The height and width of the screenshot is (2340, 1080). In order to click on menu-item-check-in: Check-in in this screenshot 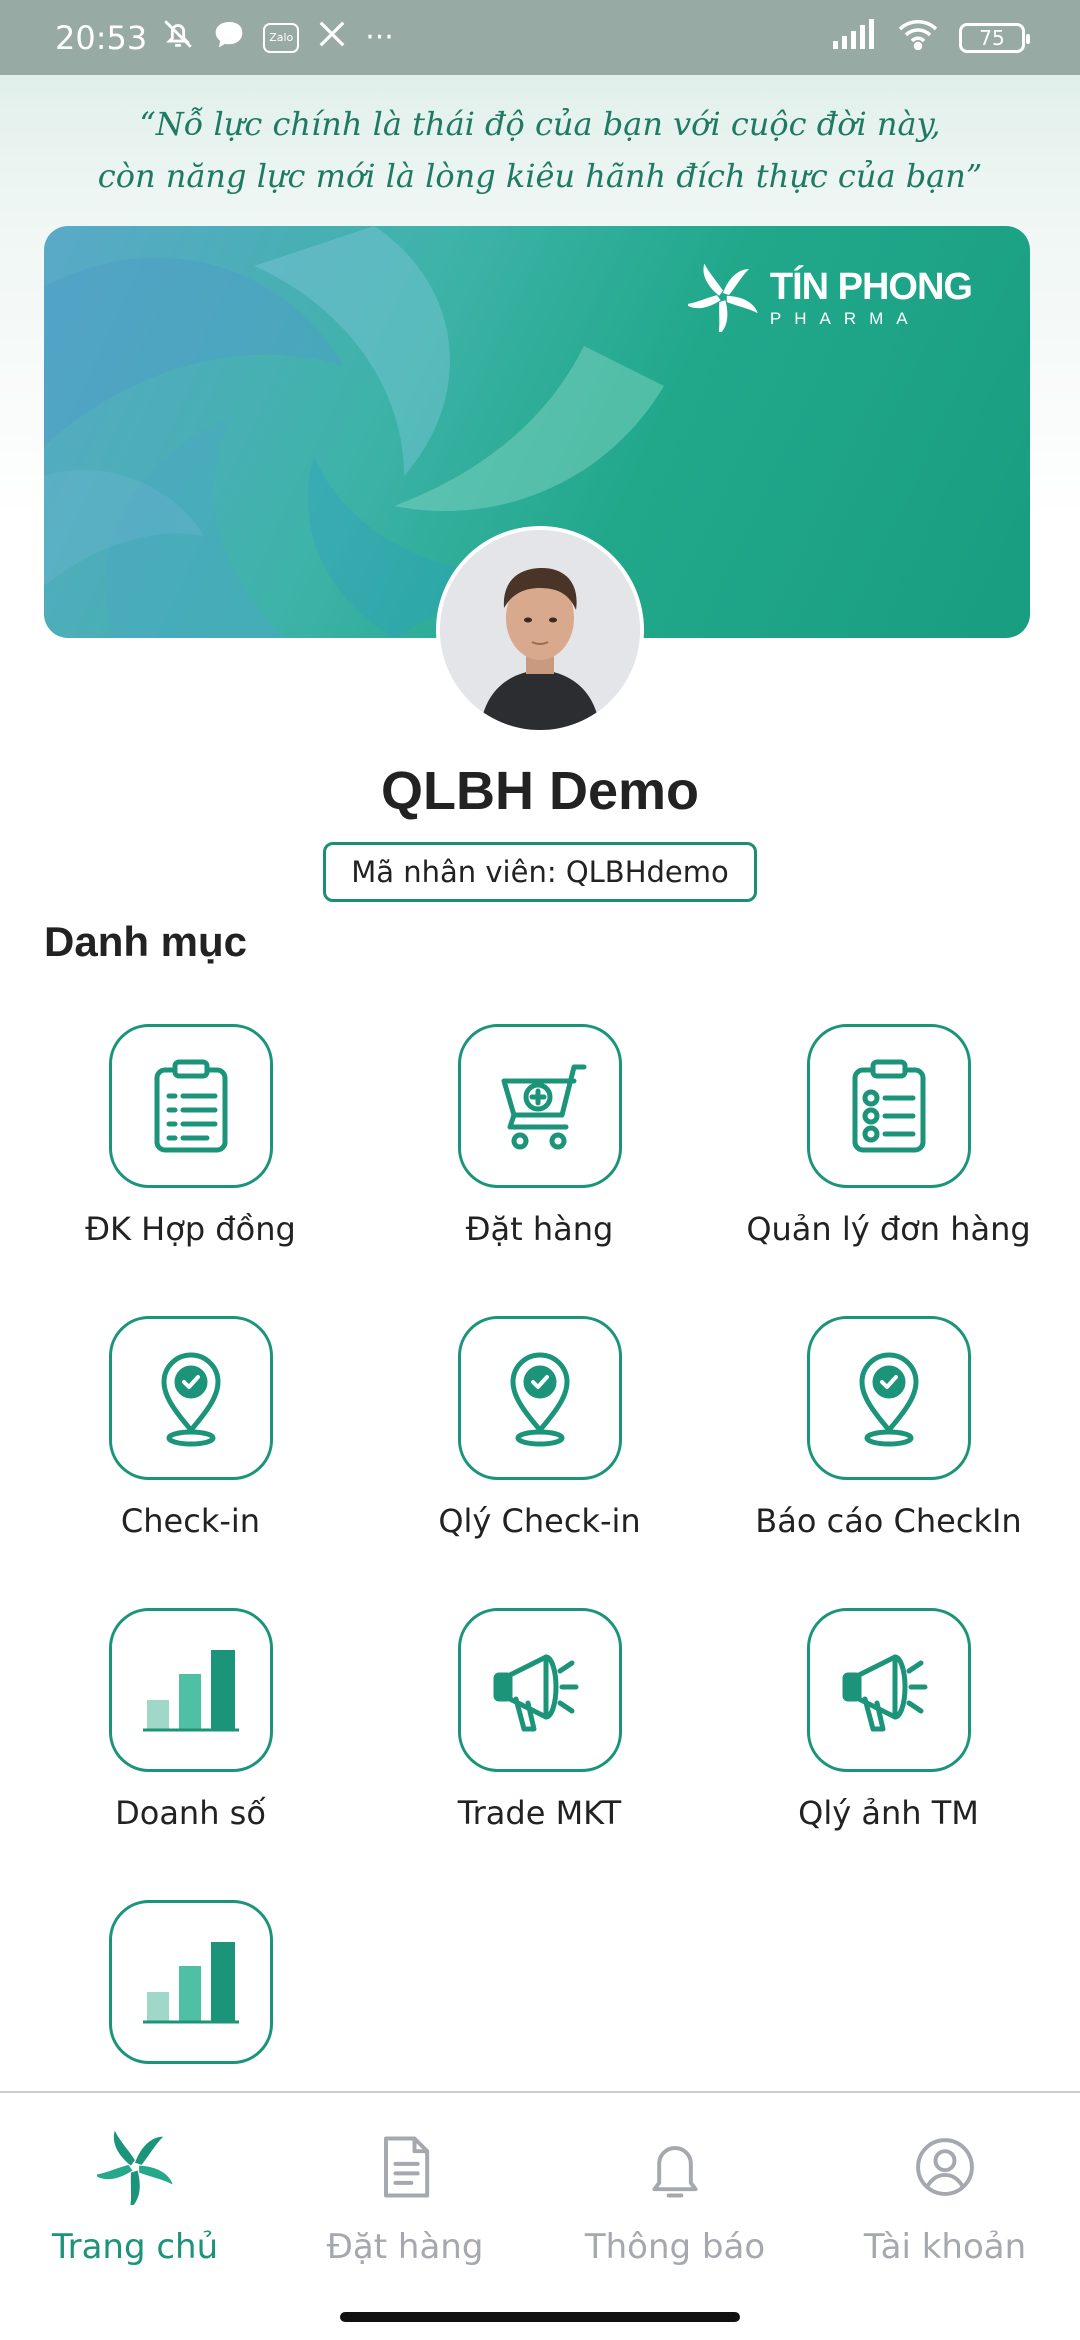, I will do `click(190, 1428)`.